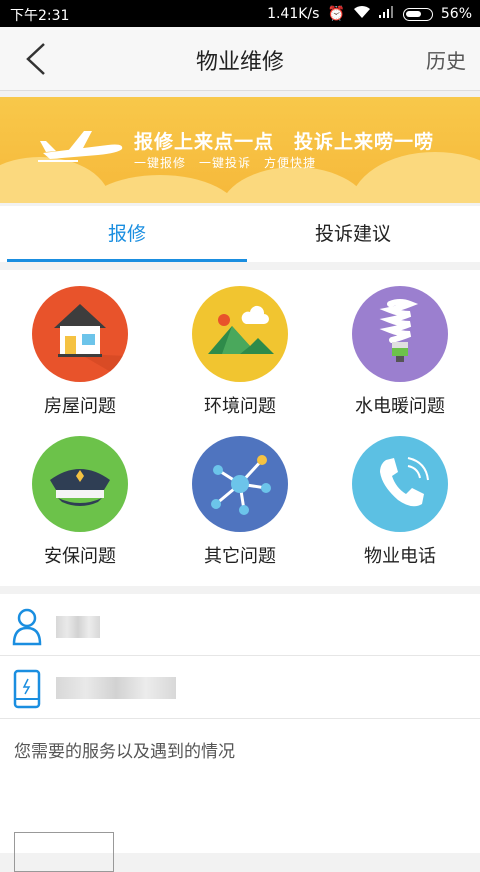 This screenshot has height=872, width=480. I want to click on category-label: 物业电话, so click(400, 556).